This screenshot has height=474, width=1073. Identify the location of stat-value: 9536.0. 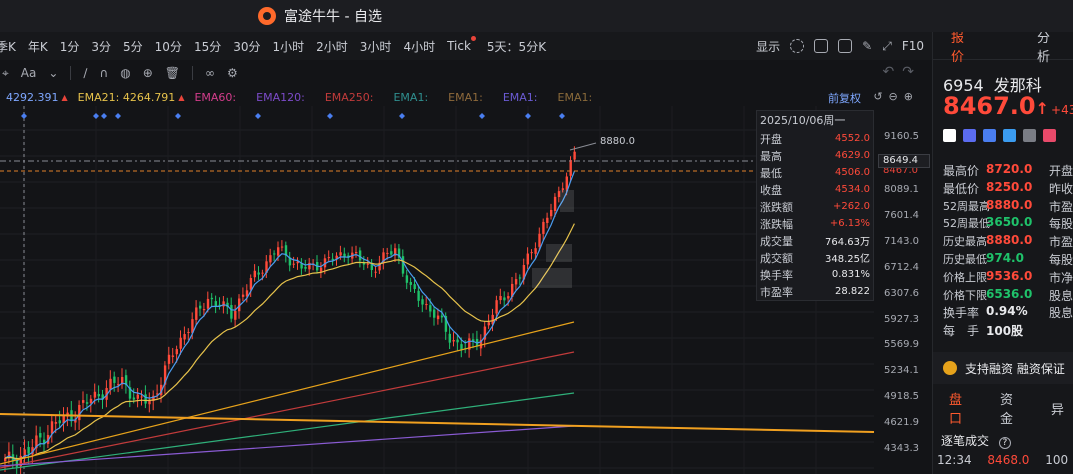
(1009, 275).